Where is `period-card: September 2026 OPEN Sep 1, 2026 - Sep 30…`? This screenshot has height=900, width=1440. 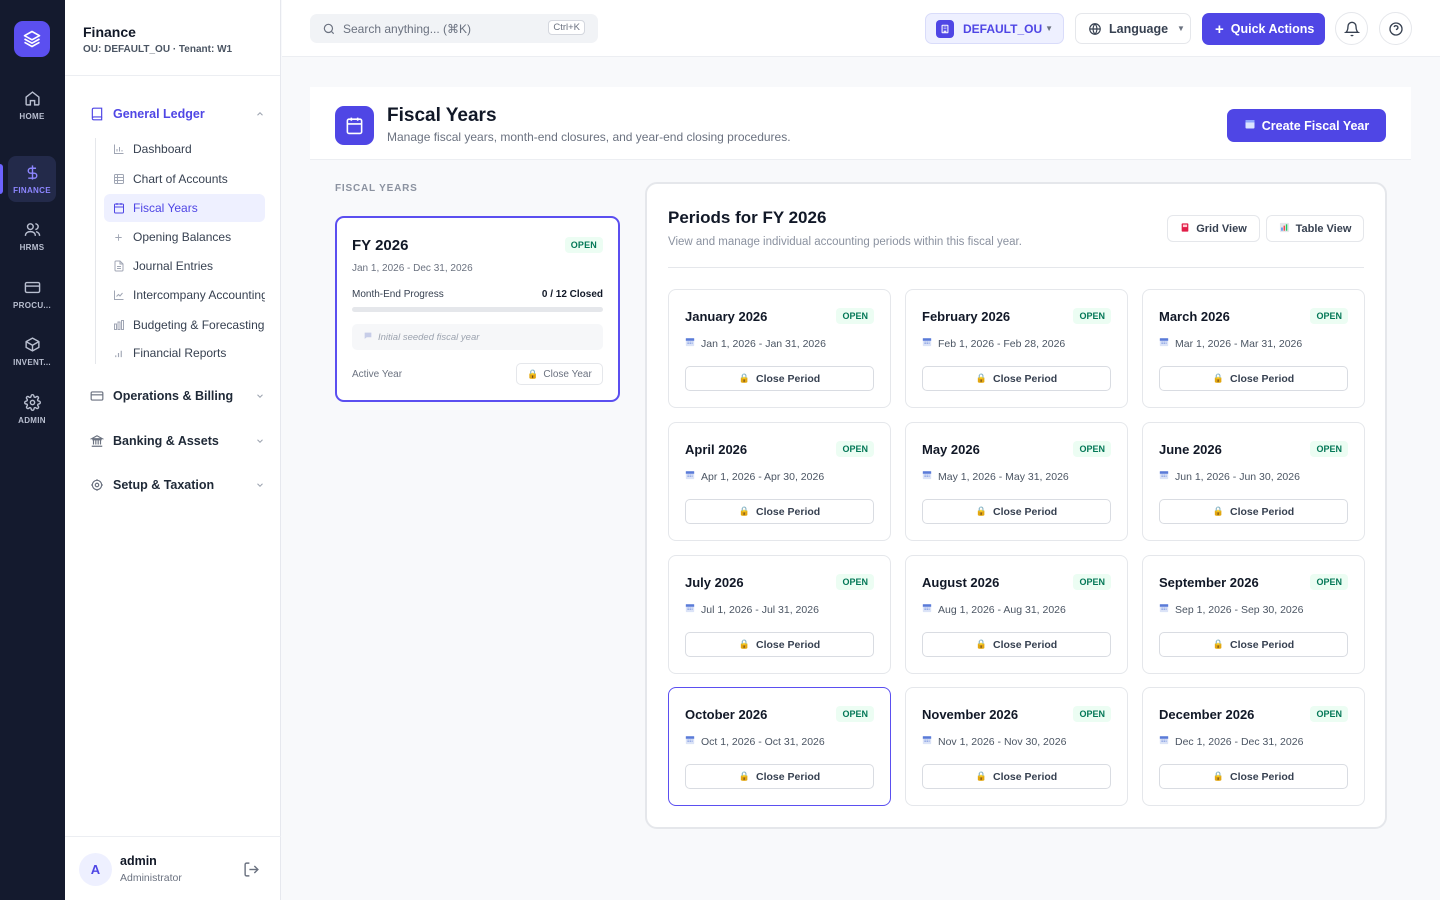
period-card: September 2026 OPEN Sep 1, 2026 - Sep 30… is located at coordinates (1253, 614).